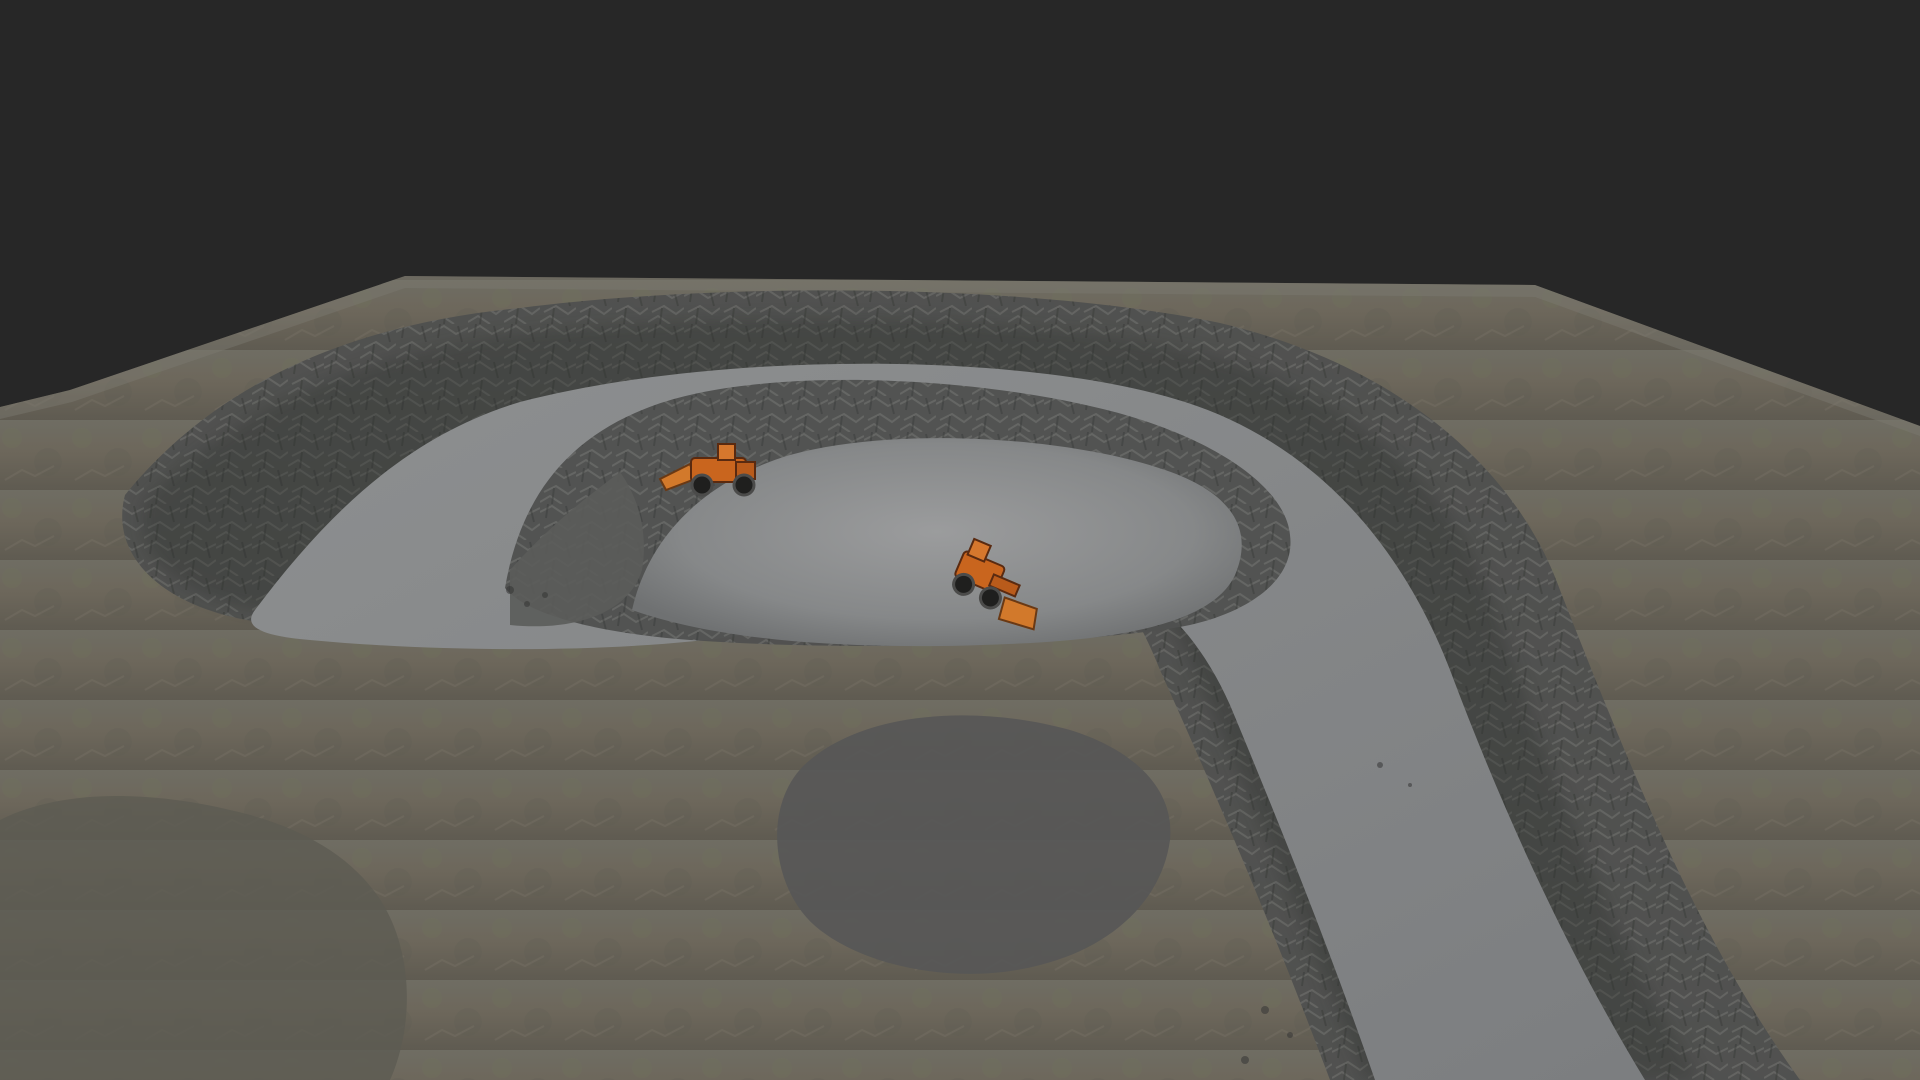 This screenshot has height=1080, width=1920. Describe the element at coordinates (744, 485) in the screenshot. I see `loader-1-wheel-rear` at that location.